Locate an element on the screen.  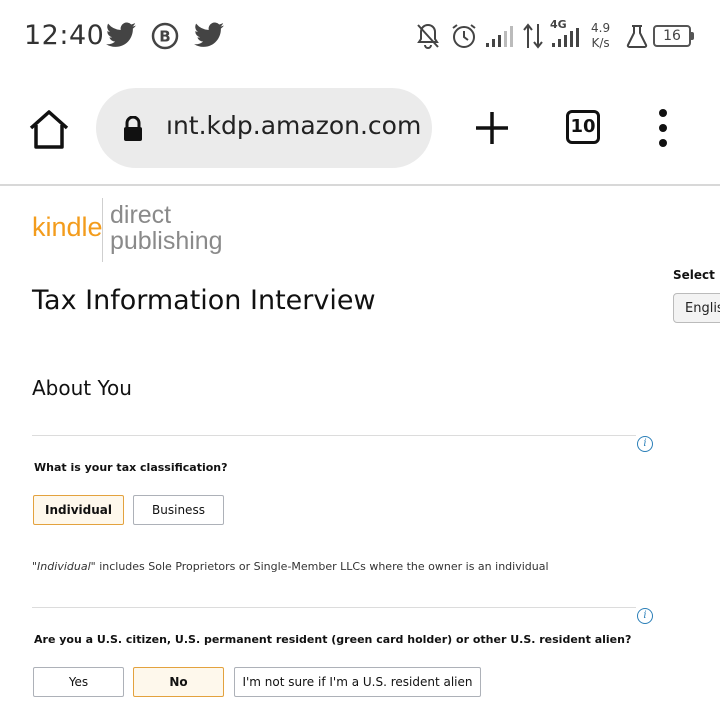
status-bar: 12:40 B 4G 4.9 K/s 16 is located at coordinates (360, 36).